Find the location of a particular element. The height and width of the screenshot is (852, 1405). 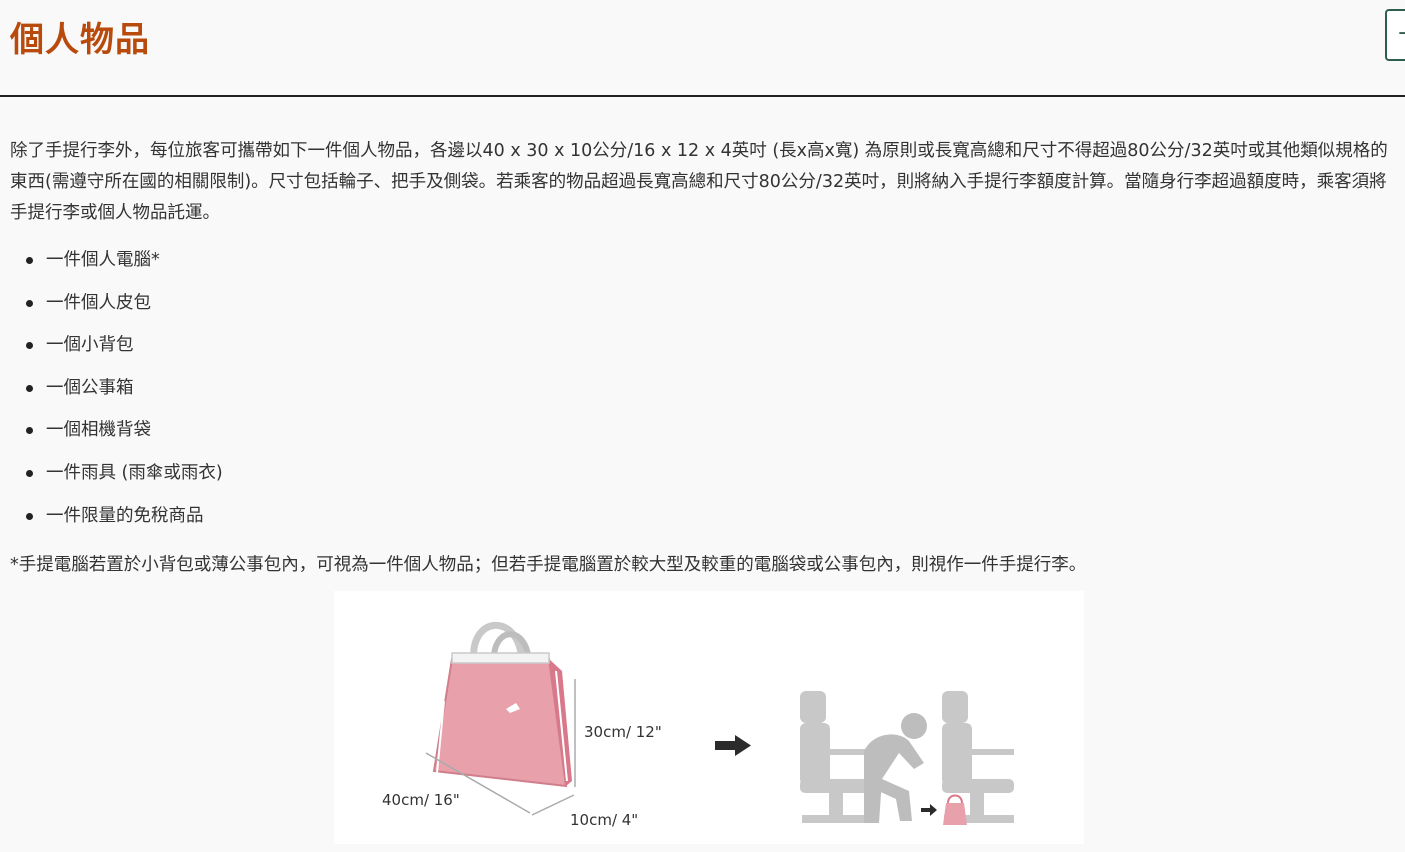

list-item-label: 一件雨具 (雨傘或雨衣) is located at coordinates (134, 472).